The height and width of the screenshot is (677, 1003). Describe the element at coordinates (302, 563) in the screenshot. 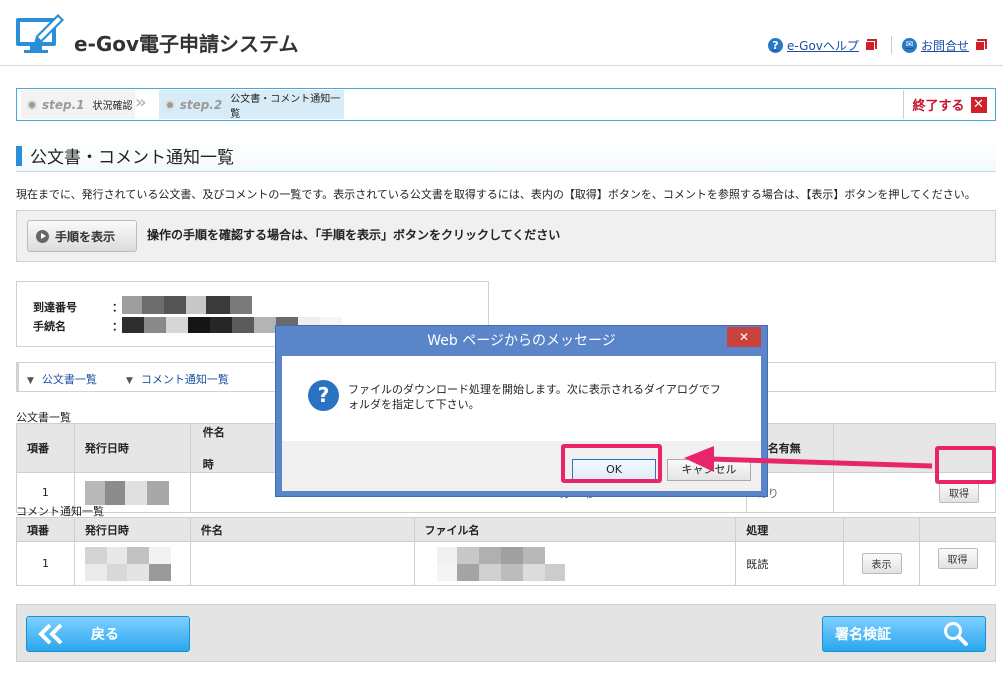

I see `row-subject` at that location.